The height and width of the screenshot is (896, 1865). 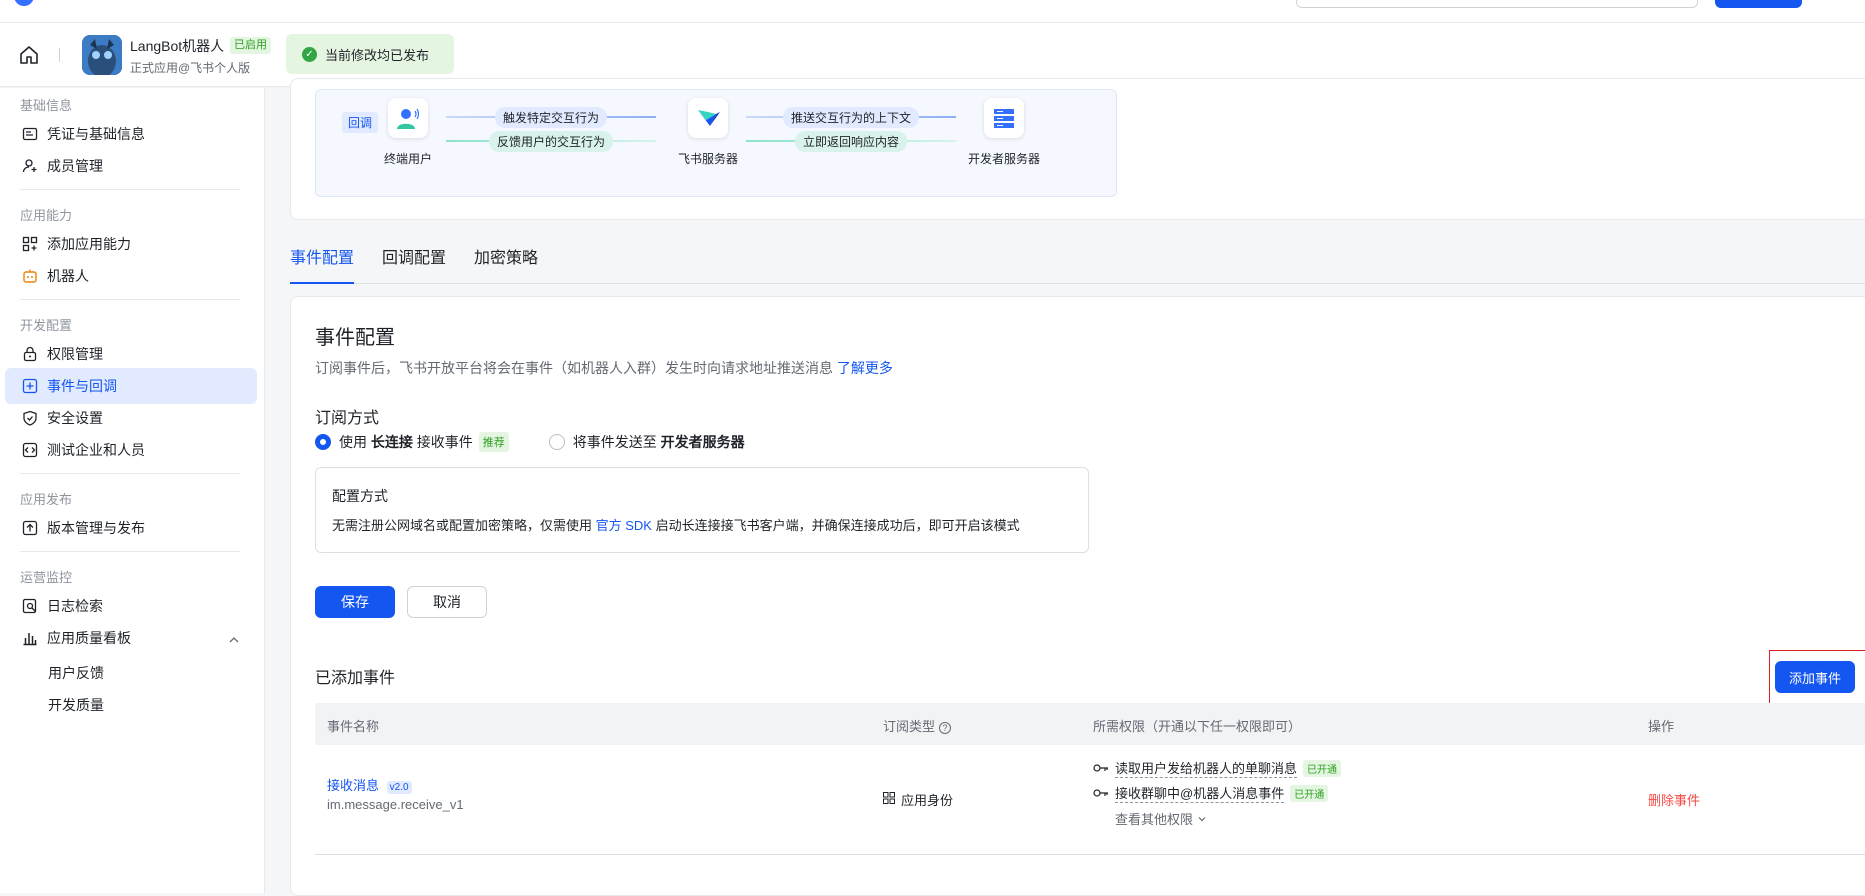 What do you see at coordinates (851, 117) in the screenshot?
I see `flow-arrow-label: 推送交互行为的上下文` at bounding box center [851, 117].